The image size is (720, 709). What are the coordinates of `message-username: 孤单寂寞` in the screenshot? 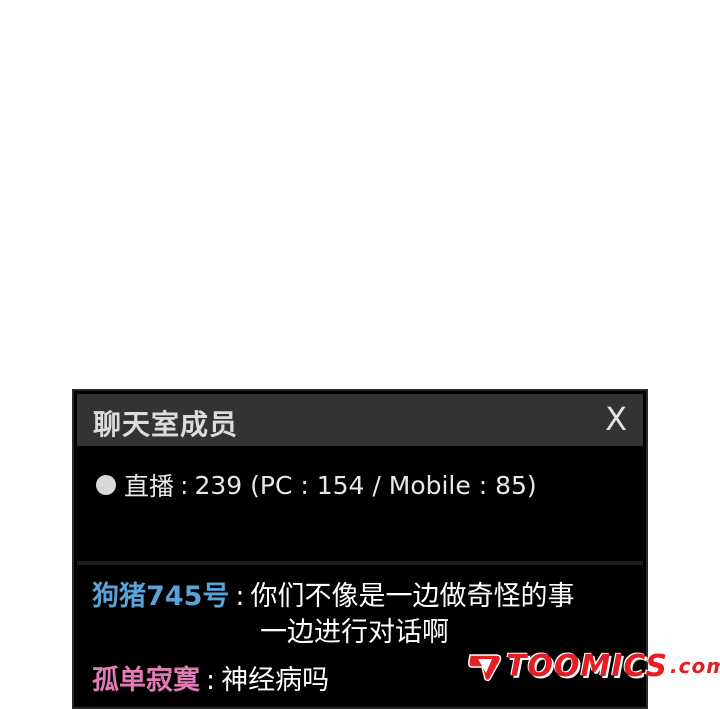 It's located at (146, 680).